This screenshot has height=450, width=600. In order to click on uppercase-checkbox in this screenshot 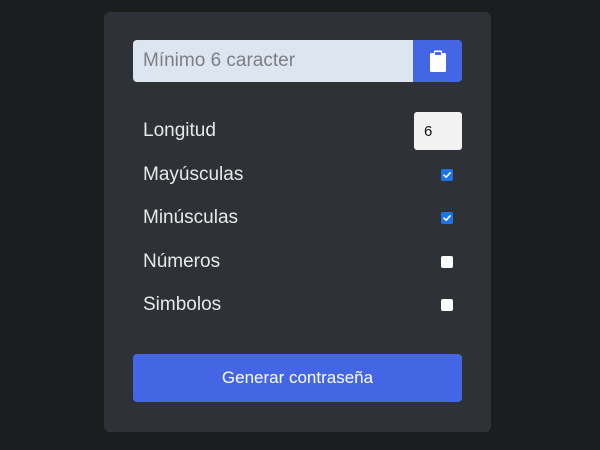, I will do `click(447, 175)`.